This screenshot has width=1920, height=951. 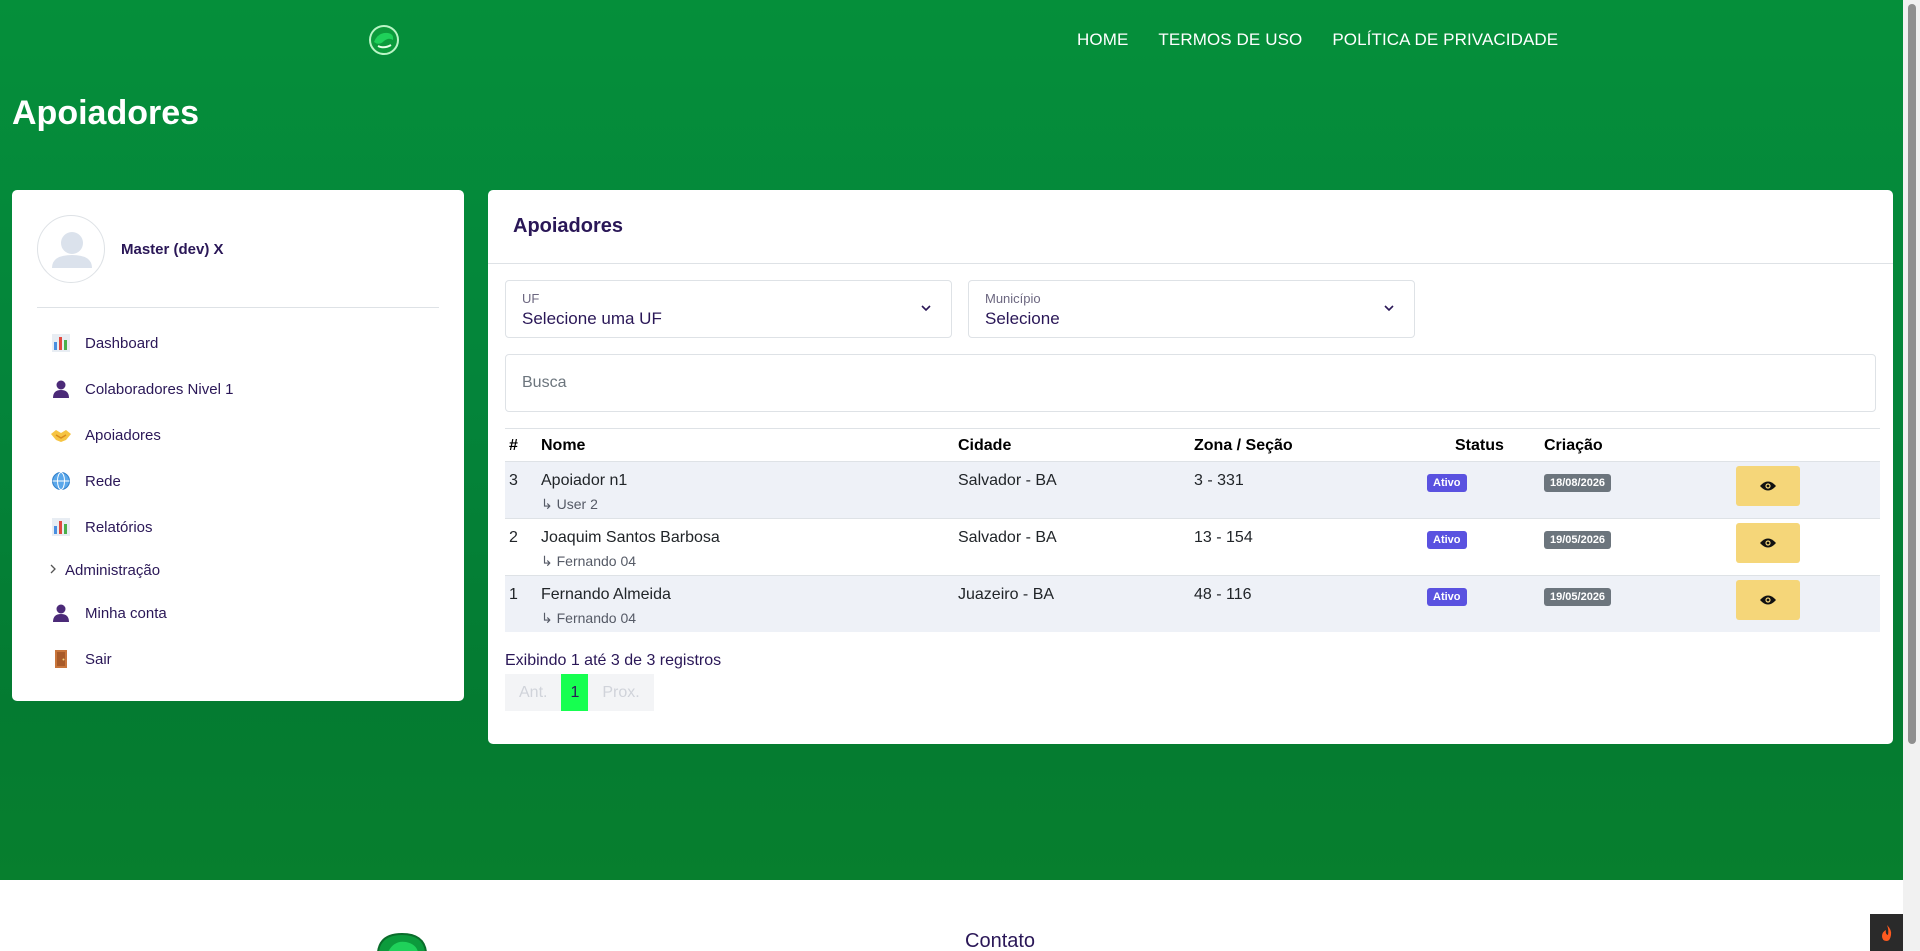 I want to click on panel-title: Apoiadores, so click(x=568, y=226).